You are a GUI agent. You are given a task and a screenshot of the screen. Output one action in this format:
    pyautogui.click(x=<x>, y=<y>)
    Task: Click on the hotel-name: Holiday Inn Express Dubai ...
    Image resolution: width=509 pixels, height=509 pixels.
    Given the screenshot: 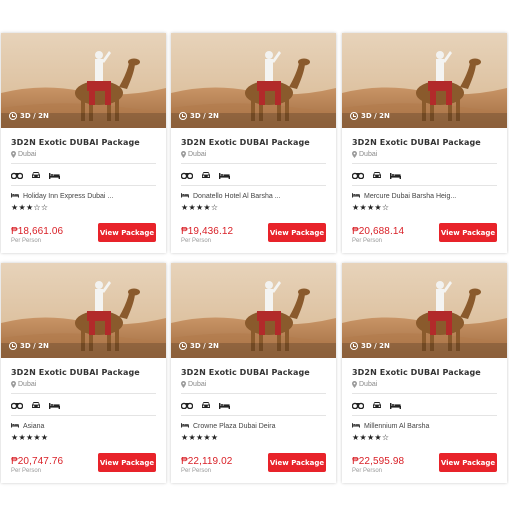 What is the action you would take?
    pyautogui.click(x=83, y=196)
    